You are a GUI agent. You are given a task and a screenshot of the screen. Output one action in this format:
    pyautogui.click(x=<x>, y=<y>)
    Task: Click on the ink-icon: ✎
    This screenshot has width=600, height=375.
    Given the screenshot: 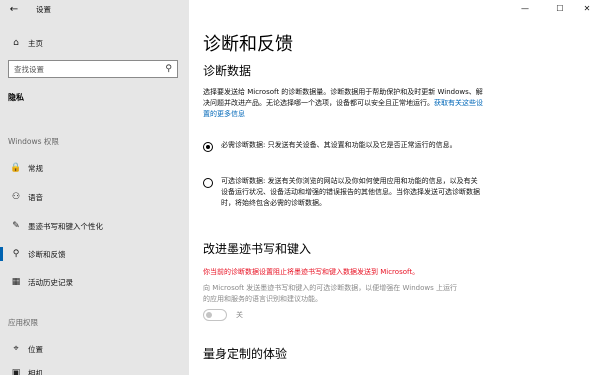 What is the action you would take?
    pyautogui.click(x=16, y=226)
    